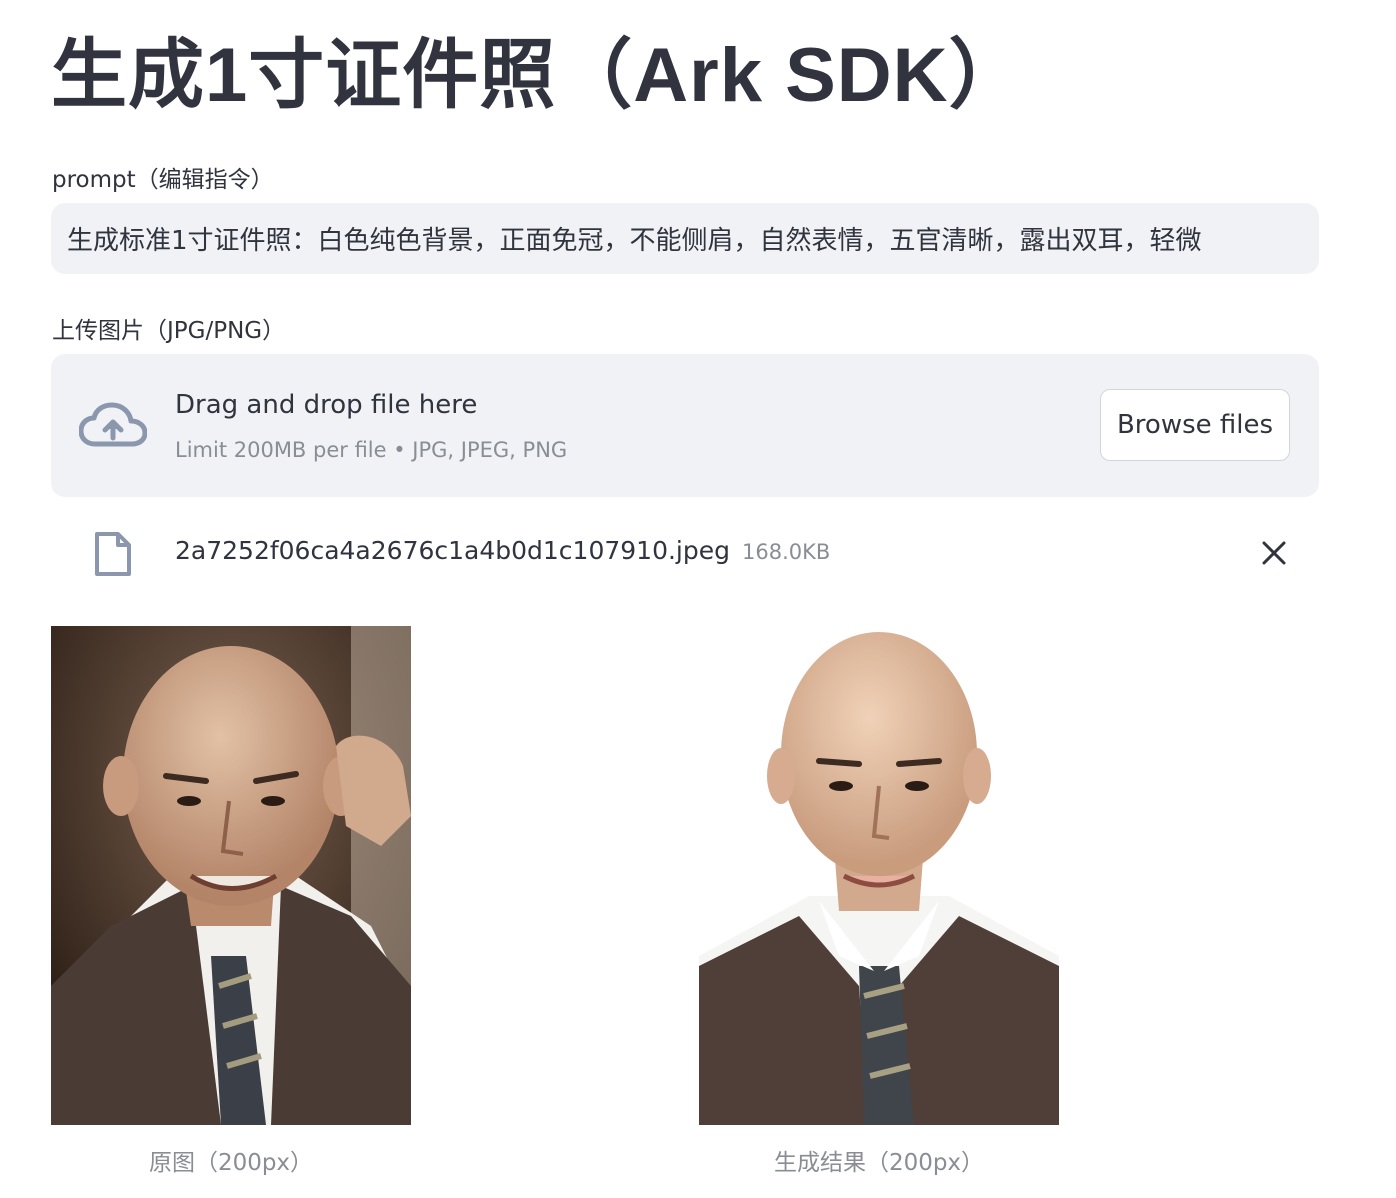 Image resolution: width=1396 pixels, height=1198 pixels. I want to click on file-icon, so click(113, 554).